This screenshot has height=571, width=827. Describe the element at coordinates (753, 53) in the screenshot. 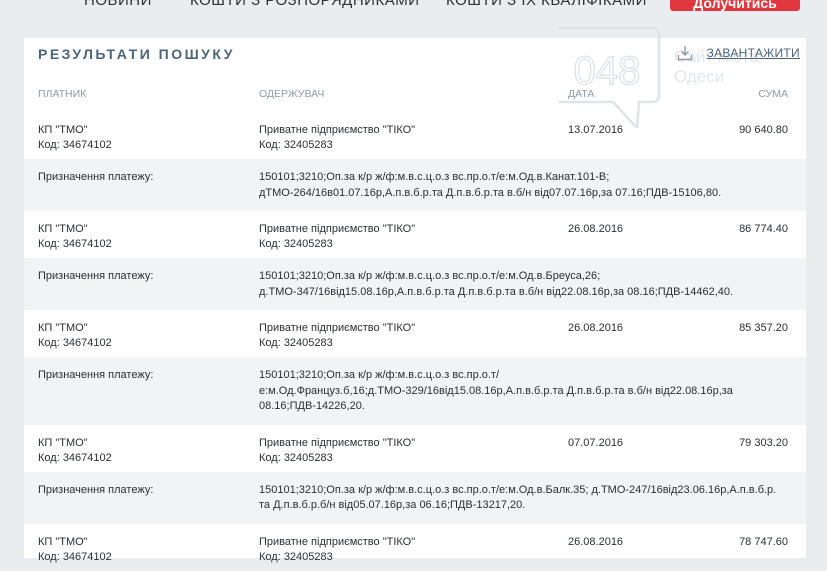

I see `download-label: ЗАВАНТАЖИТИ` at that location.